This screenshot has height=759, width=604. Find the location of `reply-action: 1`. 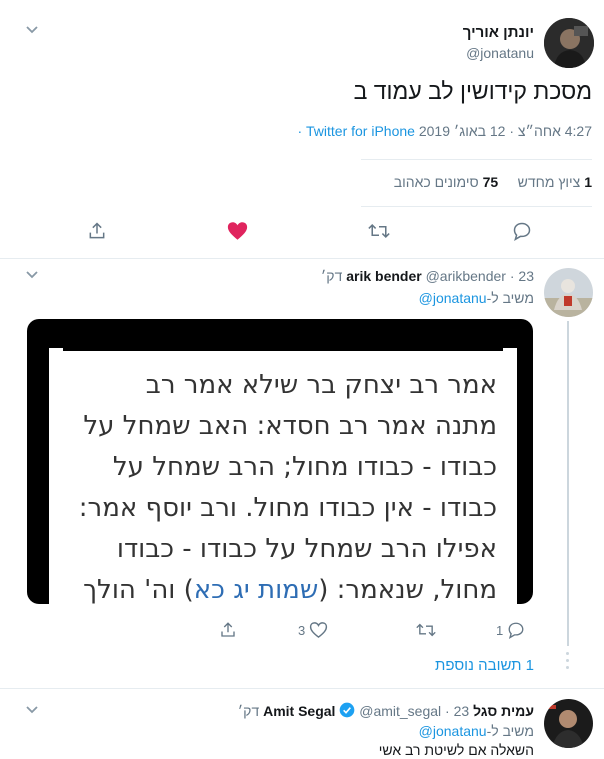

reply-action: 1 is located at coordinates (510, 630).